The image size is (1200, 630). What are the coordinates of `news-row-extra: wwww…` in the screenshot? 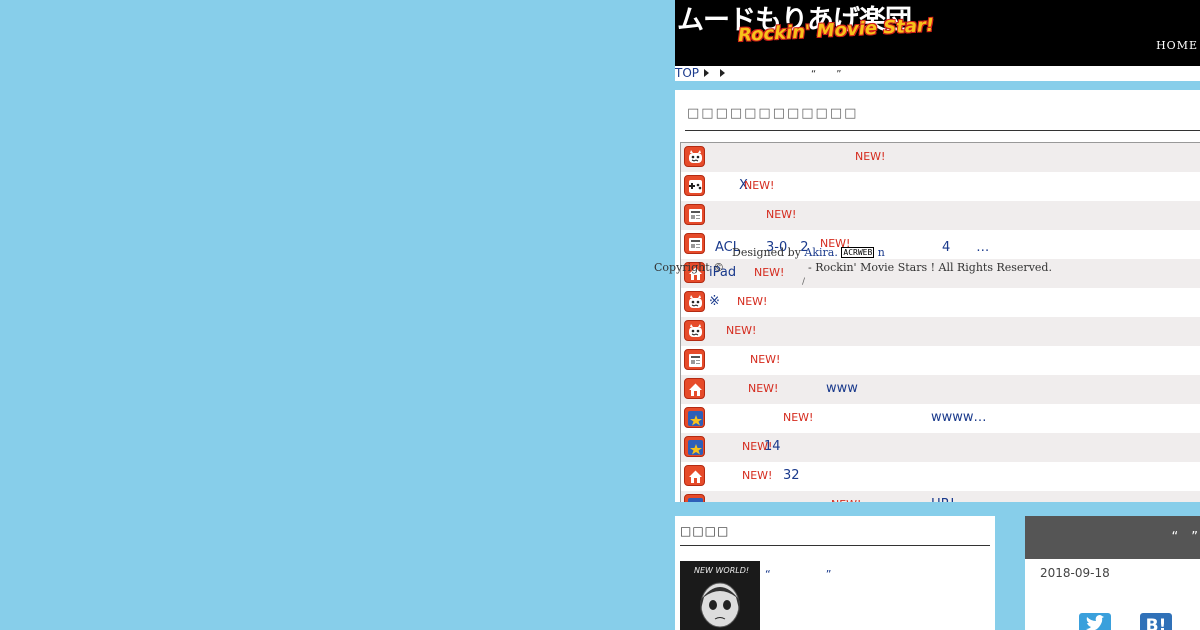 It's located at (959, 417).